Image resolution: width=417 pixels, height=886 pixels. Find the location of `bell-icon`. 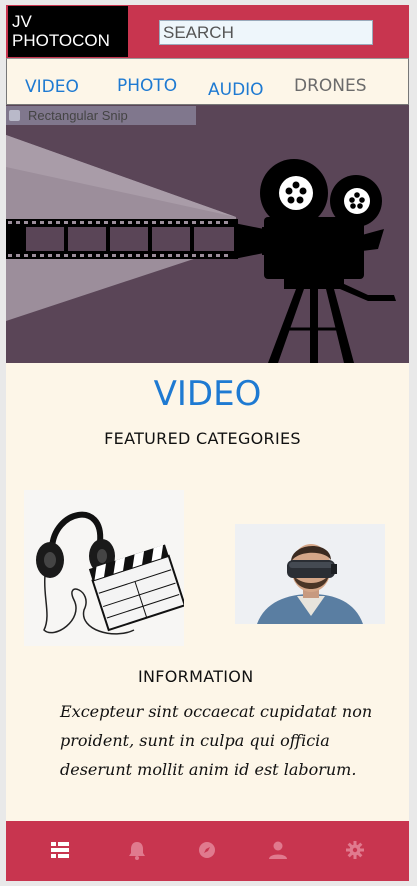

bell-icon is located at coordinates (137, 850).